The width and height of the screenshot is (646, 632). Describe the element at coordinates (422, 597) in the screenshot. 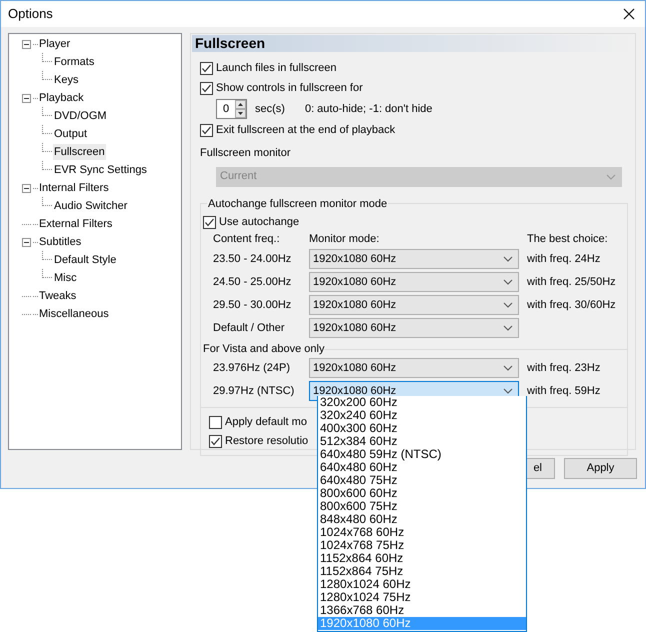

I see `dropdown-option: 1280x1024 75Hz` at that location.